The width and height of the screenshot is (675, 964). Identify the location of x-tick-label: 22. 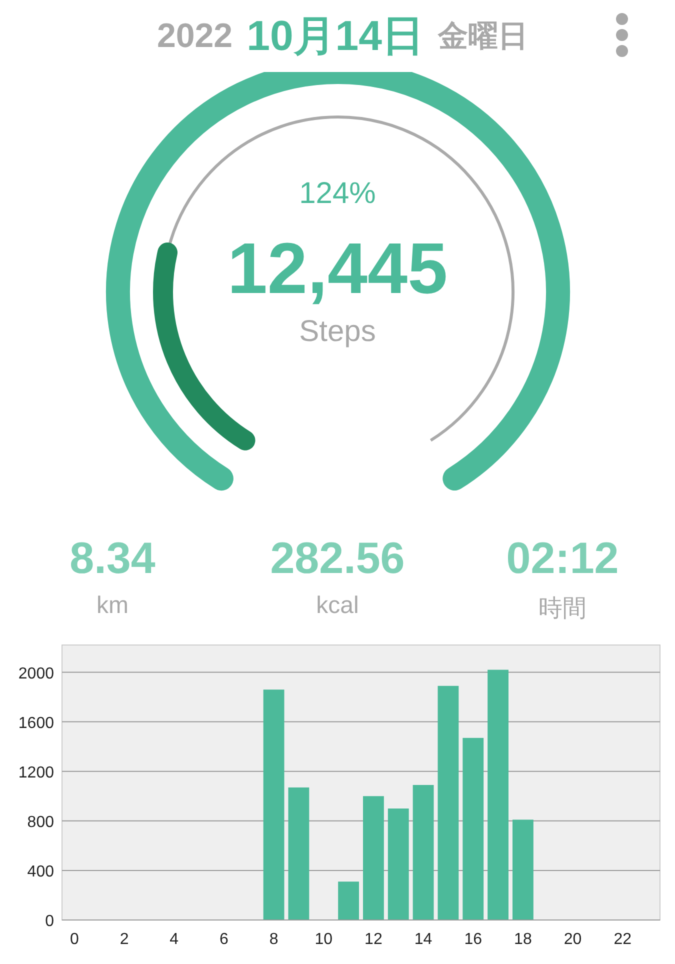
(623, 939).